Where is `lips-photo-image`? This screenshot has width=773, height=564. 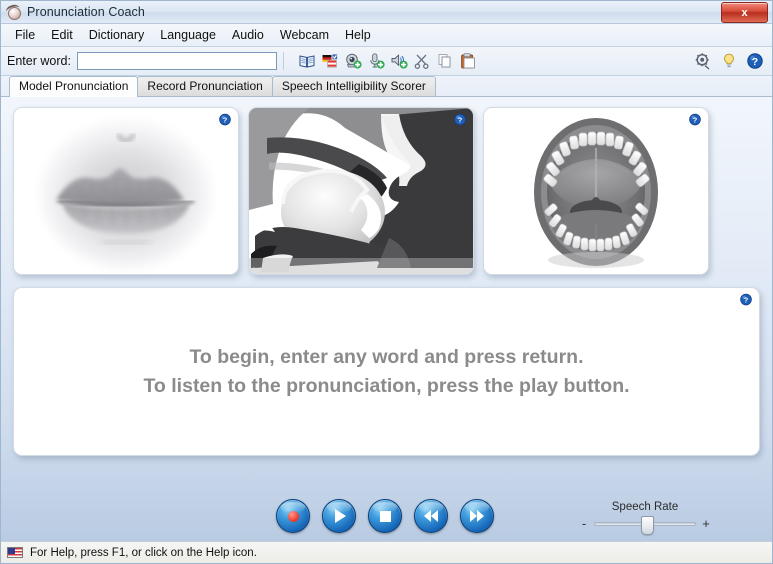 lips-photo-image is located at coordinates (126, 191).